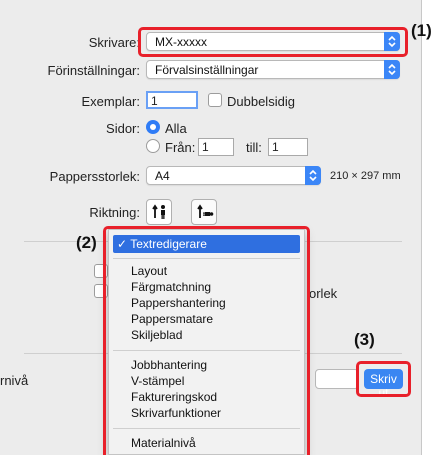  I want to click on pages-to-field: 1, so click(288, 147).